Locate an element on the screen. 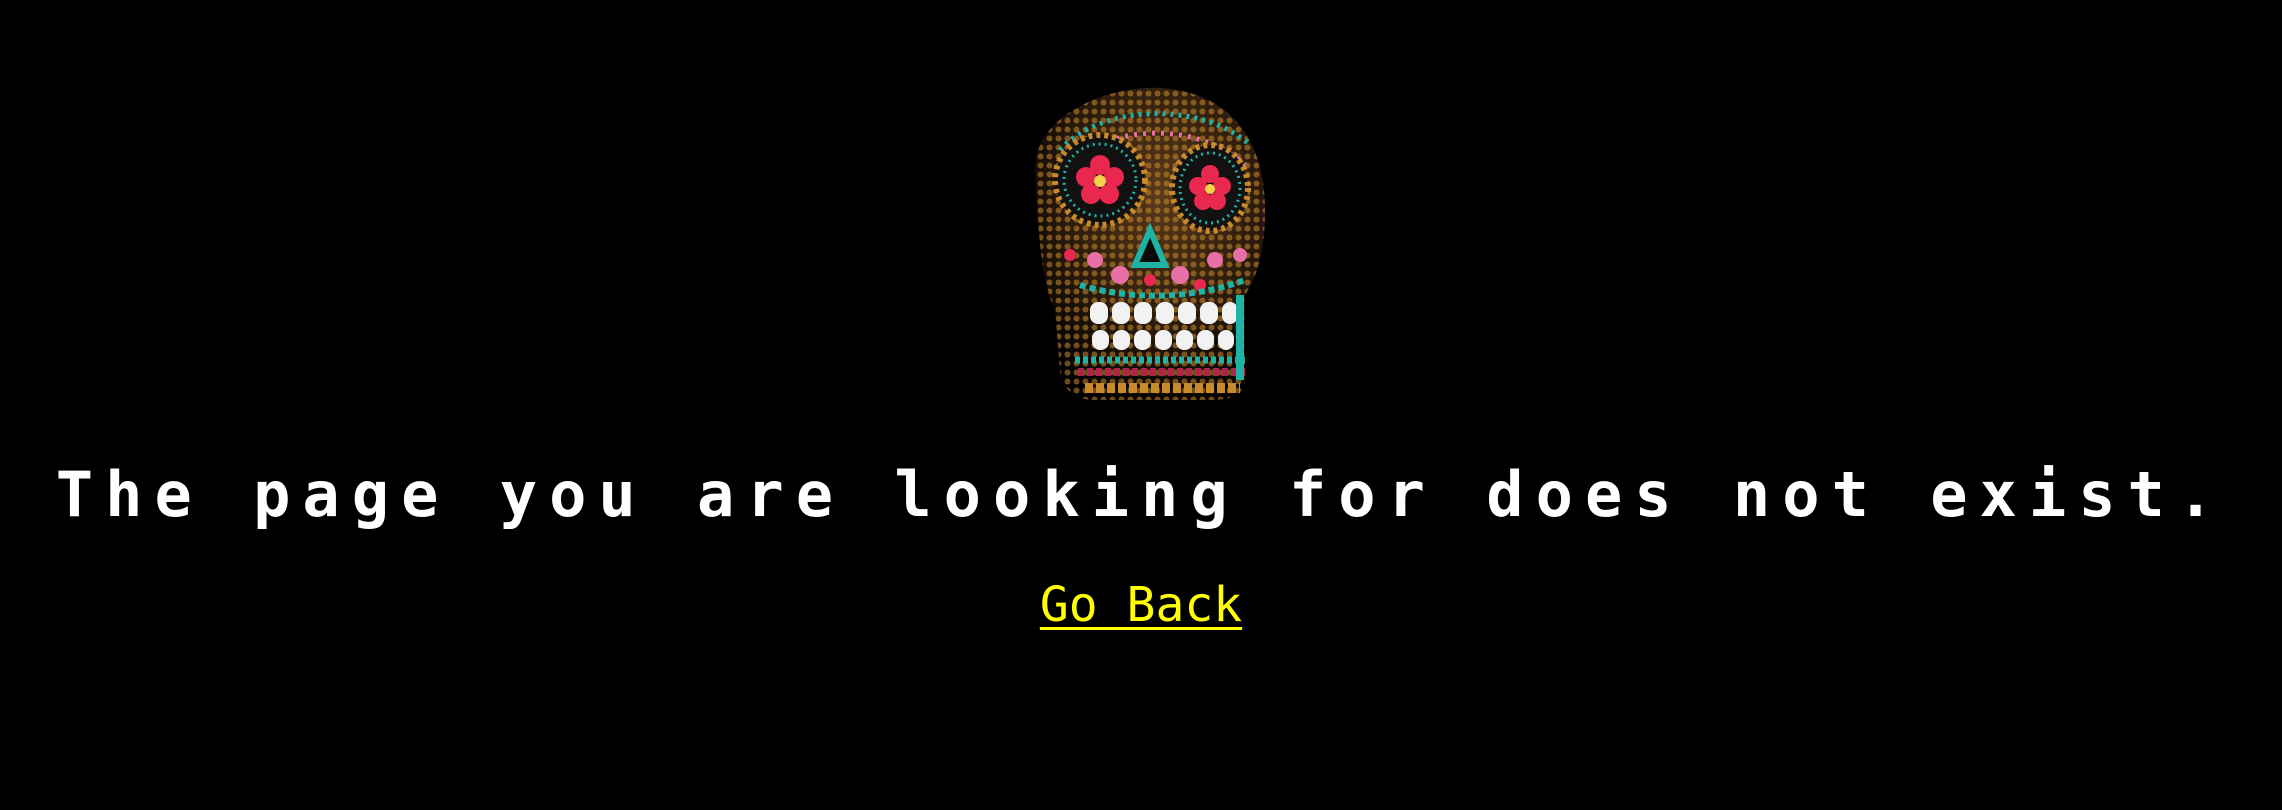  sugar-skull-icon is located at coordinates (1149, 243).